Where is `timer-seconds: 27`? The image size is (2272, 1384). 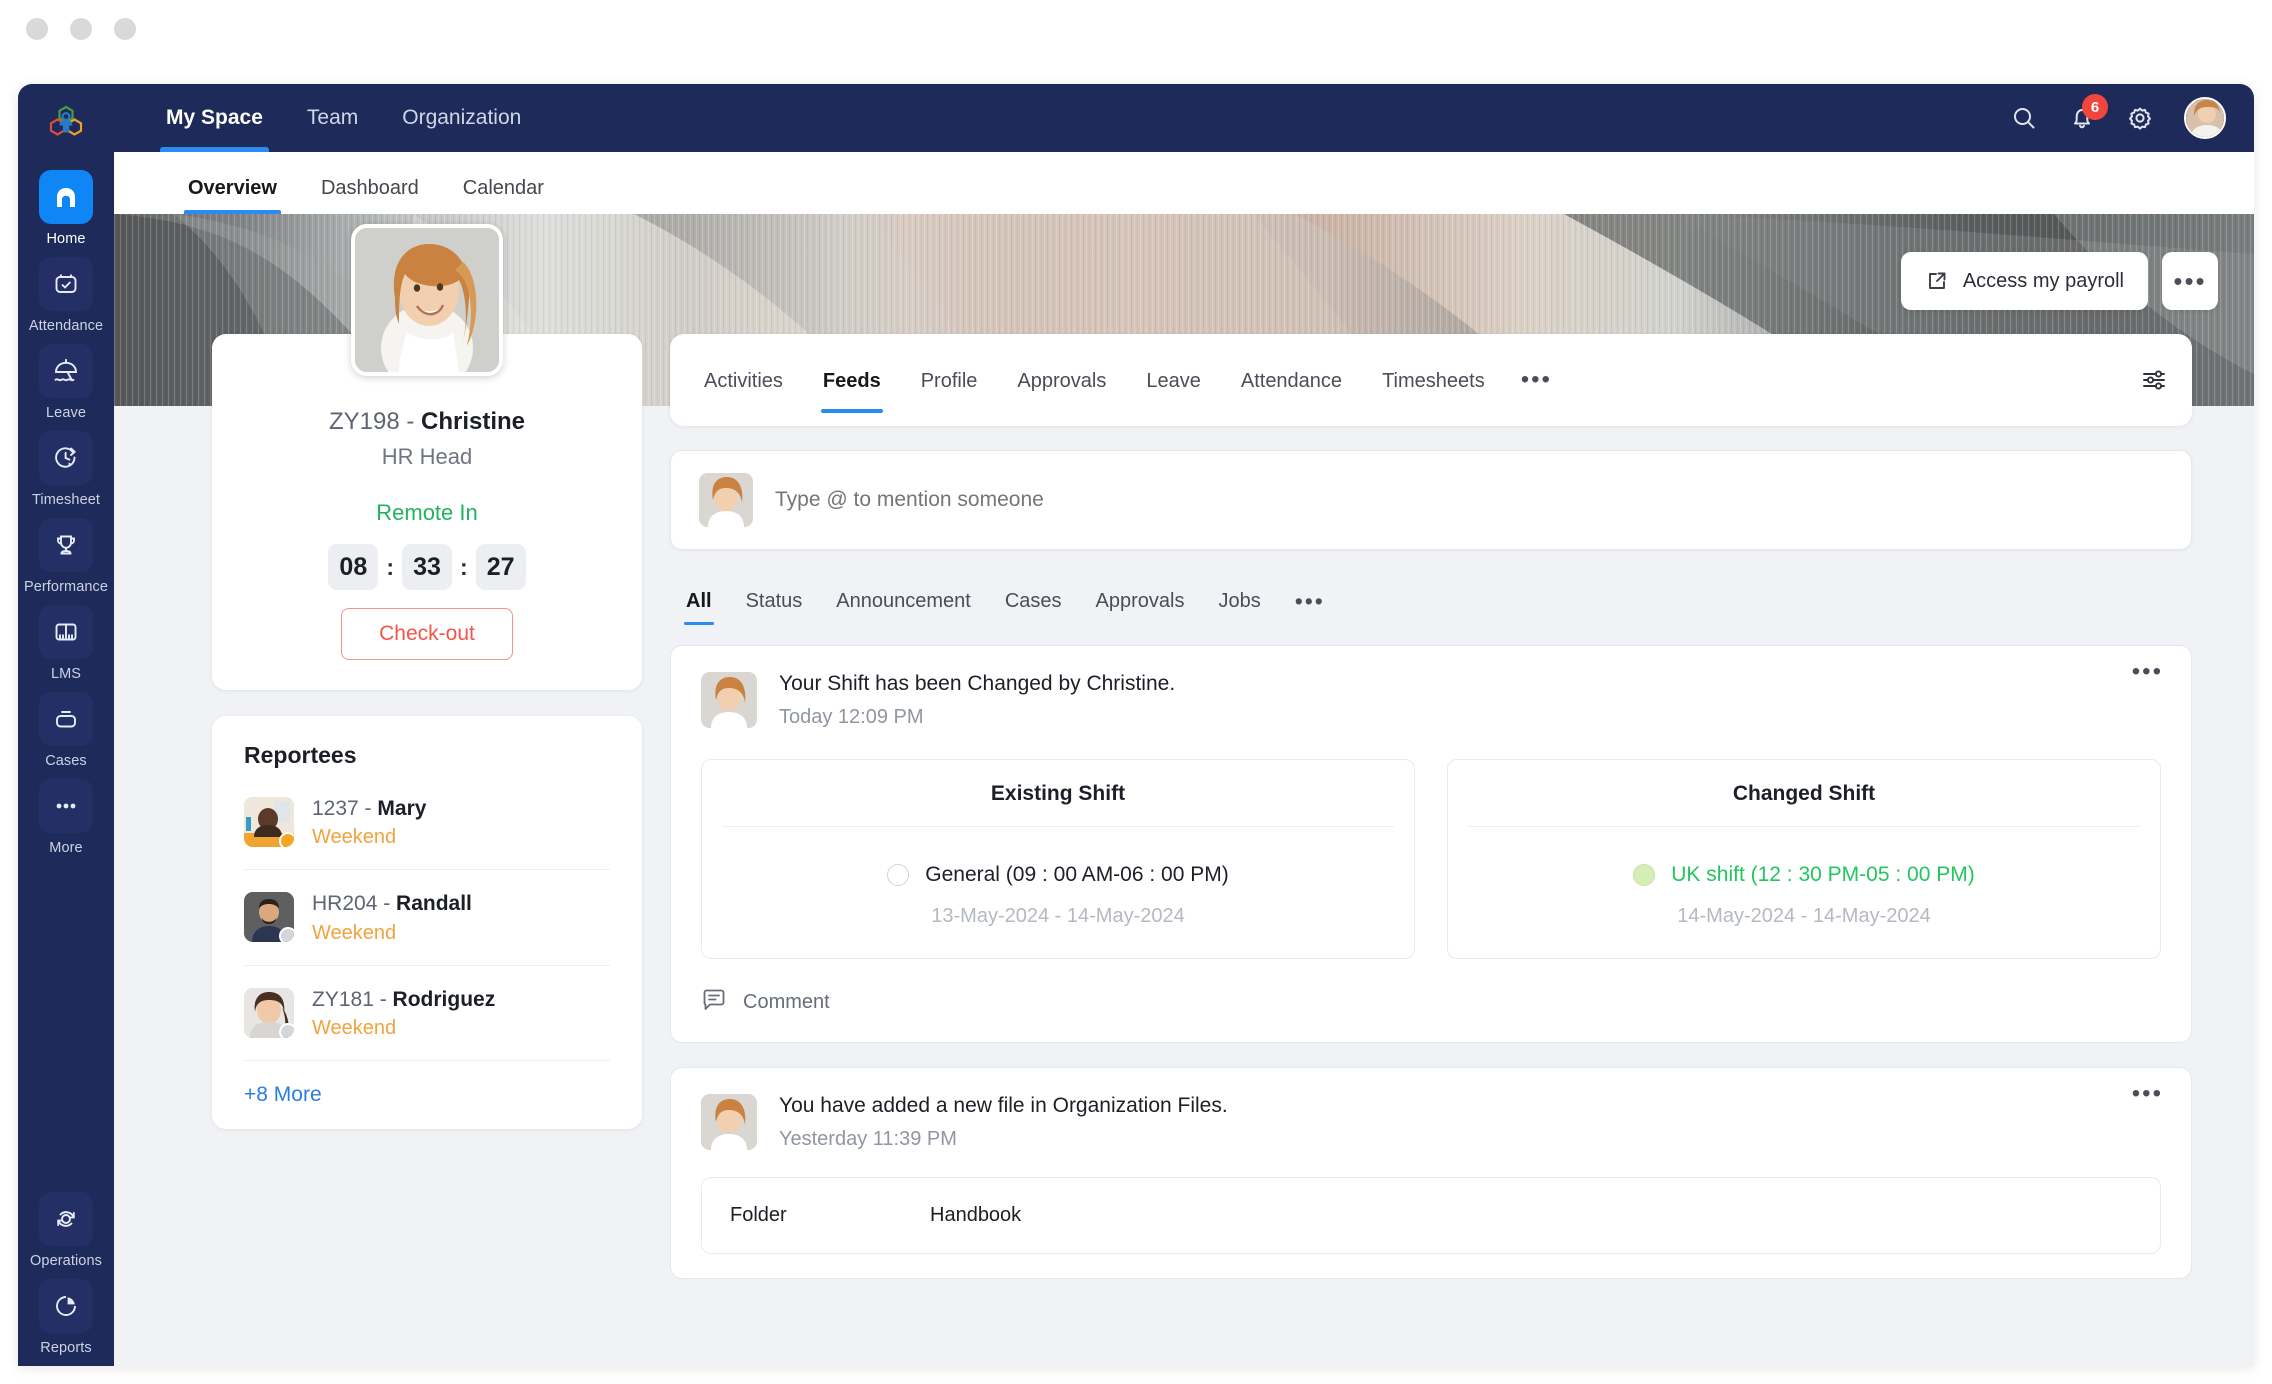
timer-seconds: 27 is located at coordinates (500, 567).